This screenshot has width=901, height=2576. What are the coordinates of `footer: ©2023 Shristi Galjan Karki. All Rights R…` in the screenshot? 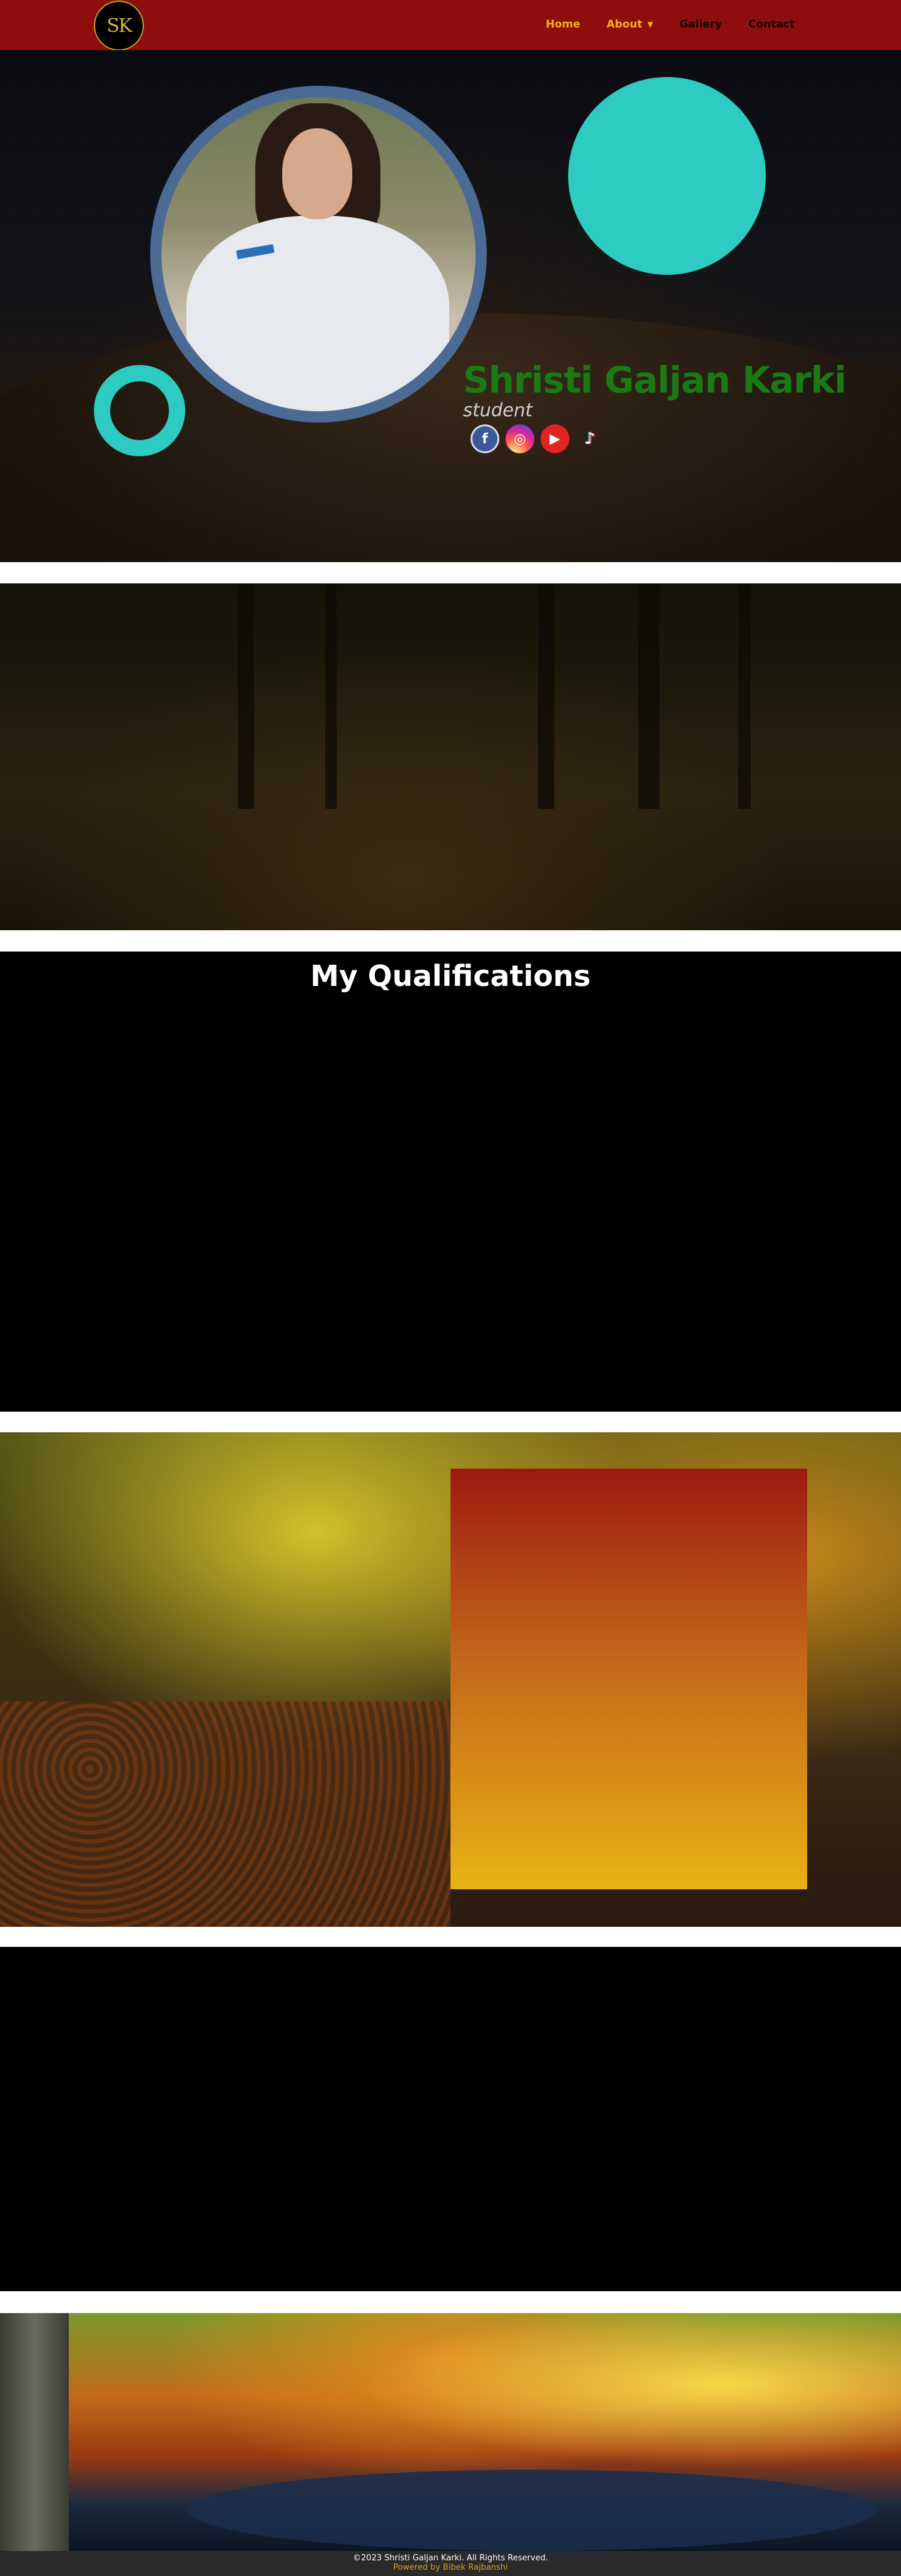 It's located at (450, 2563).